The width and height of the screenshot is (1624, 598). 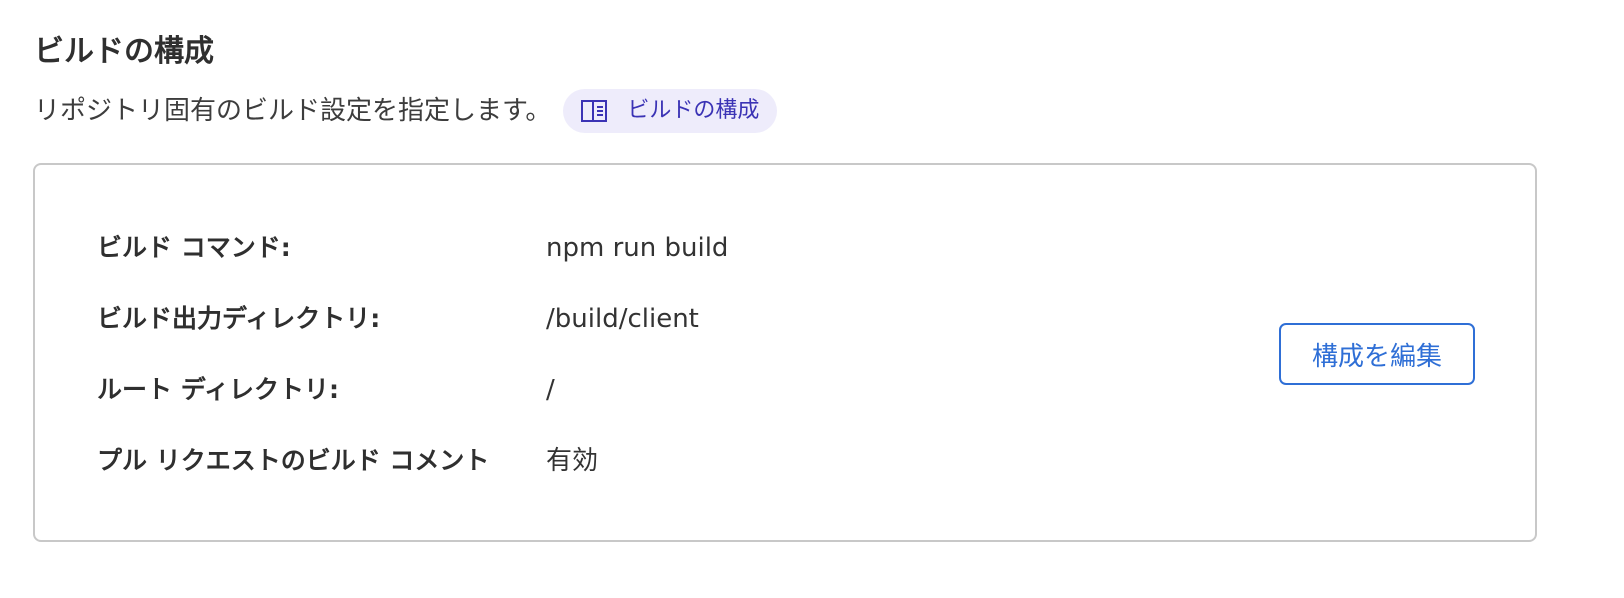 I want to click on config-row-pr-comments: プル リクエストのビルド コメント 有効, so click(x=412, y=463).